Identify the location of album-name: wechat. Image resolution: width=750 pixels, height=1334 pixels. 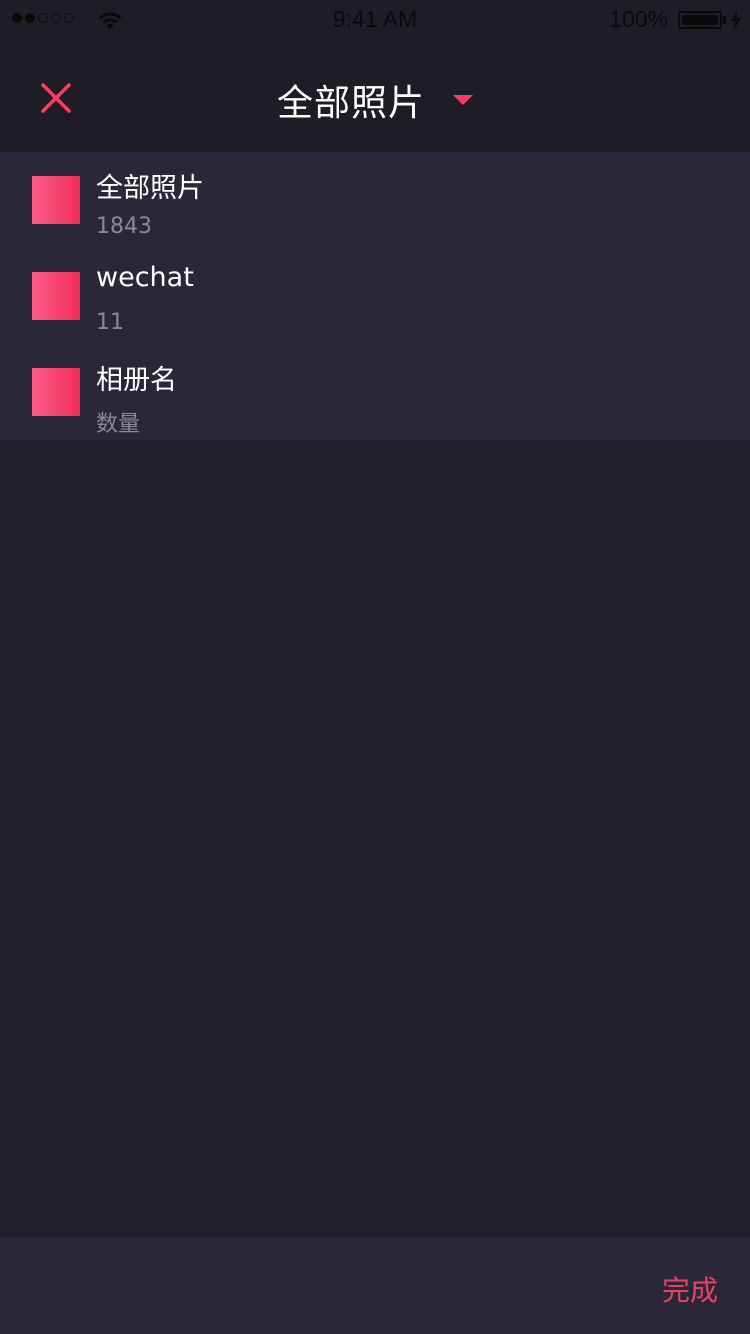
(145, 277).